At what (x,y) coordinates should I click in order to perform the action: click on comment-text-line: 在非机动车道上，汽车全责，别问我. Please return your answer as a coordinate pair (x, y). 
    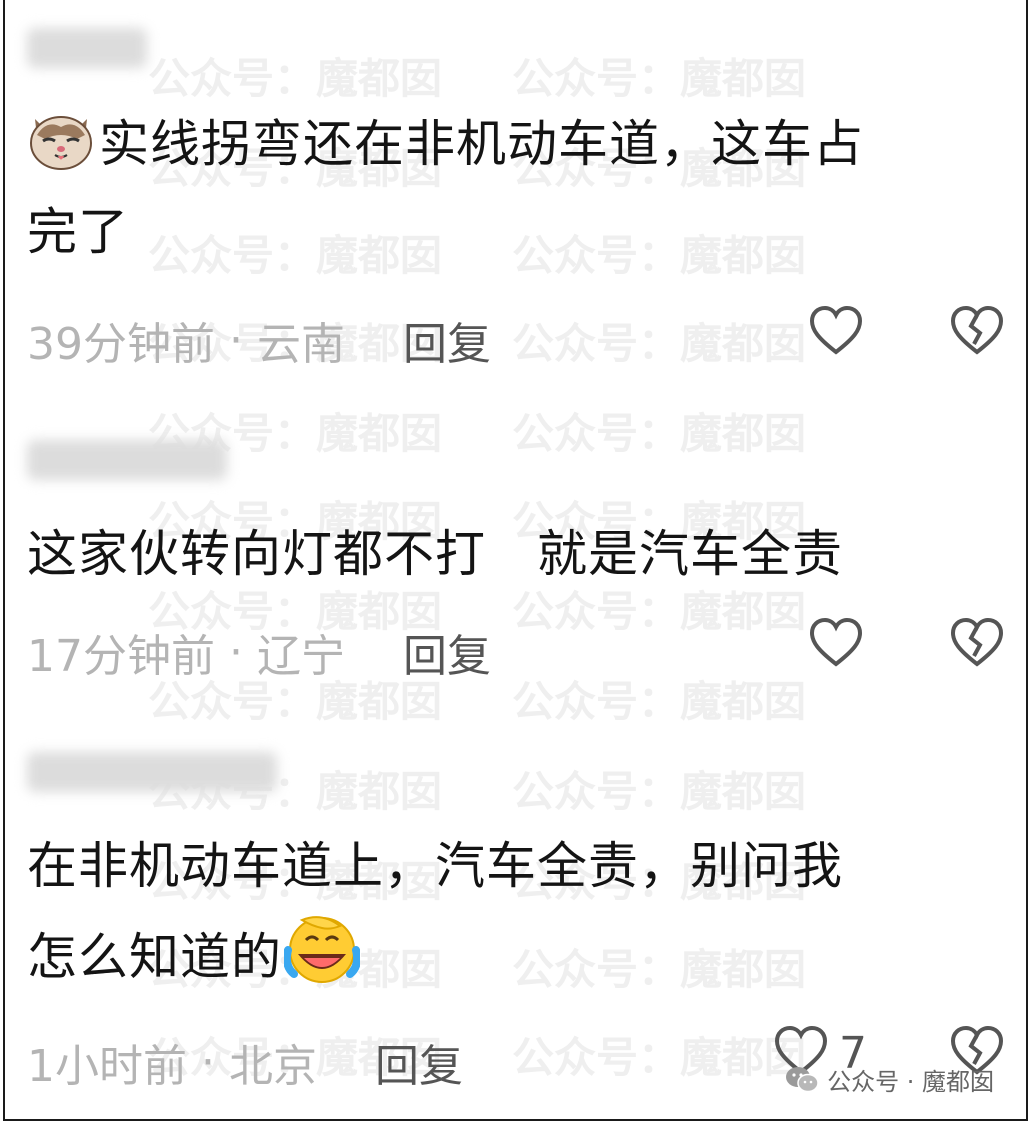
    Looking at the image, I should click on (435, 866).